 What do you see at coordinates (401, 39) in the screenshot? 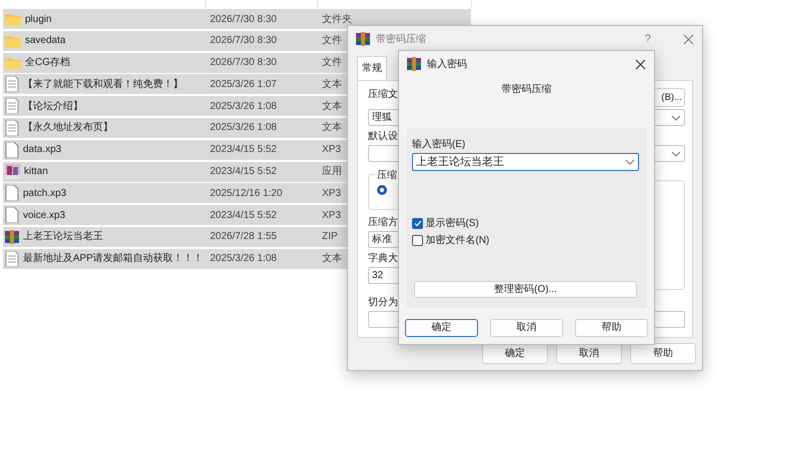
I see `window-title: 带密码压缩` at bounding box center [401, 39].